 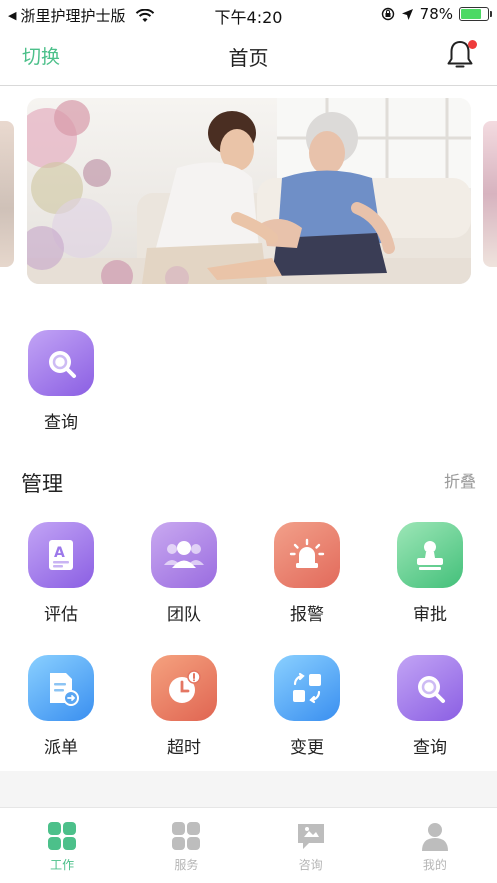 I want to click on approval-icon, so click(x=430, y=555).